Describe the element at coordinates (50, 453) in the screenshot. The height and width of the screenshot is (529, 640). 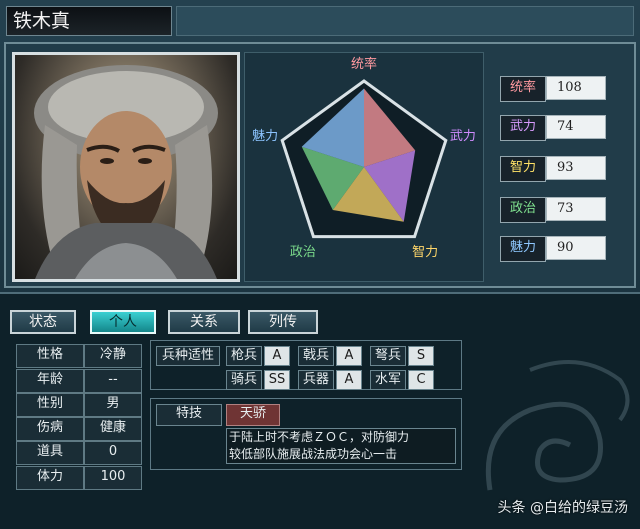
I see `info-label-items: 道具` at that location.